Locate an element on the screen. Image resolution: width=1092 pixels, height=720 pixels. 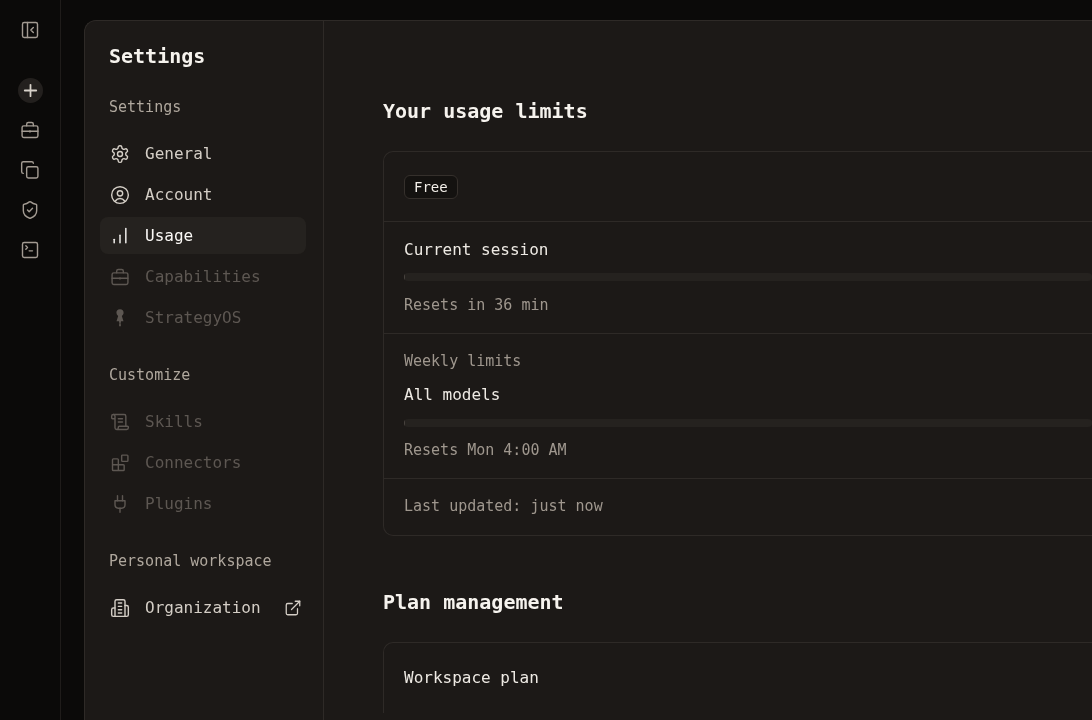
reset-text: Resets Mon 4:00 AM is located at coordinates (485, 450).